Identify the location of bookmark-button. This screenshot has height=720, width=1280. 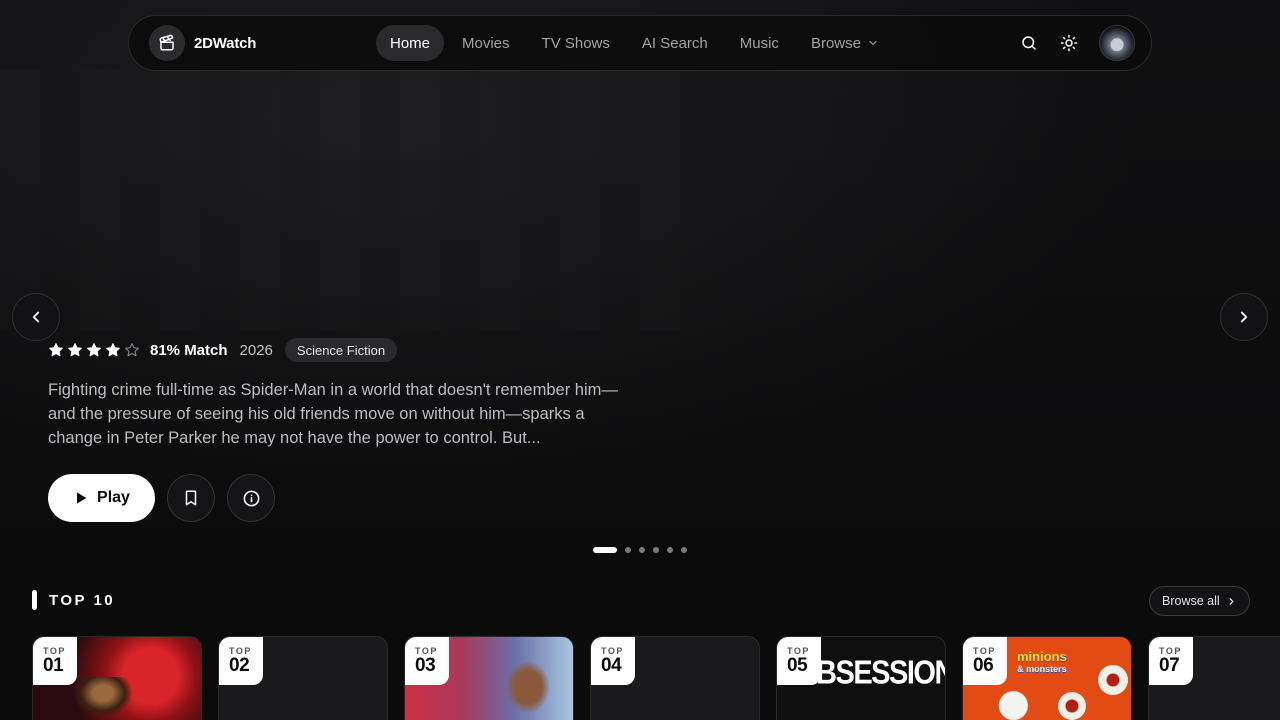
(191, 498).